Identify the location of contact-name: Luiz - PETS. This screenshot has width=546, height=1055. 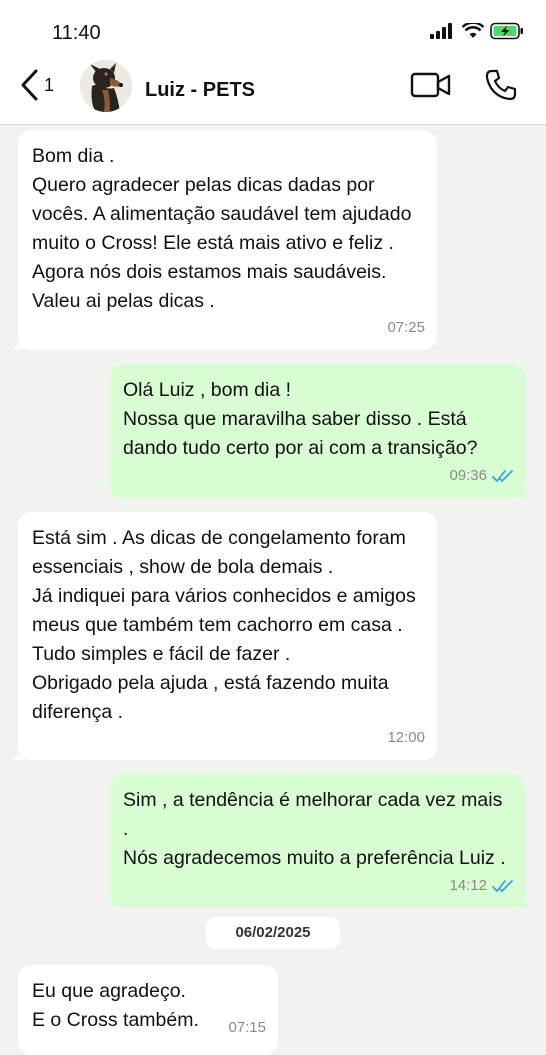
(200, 90).